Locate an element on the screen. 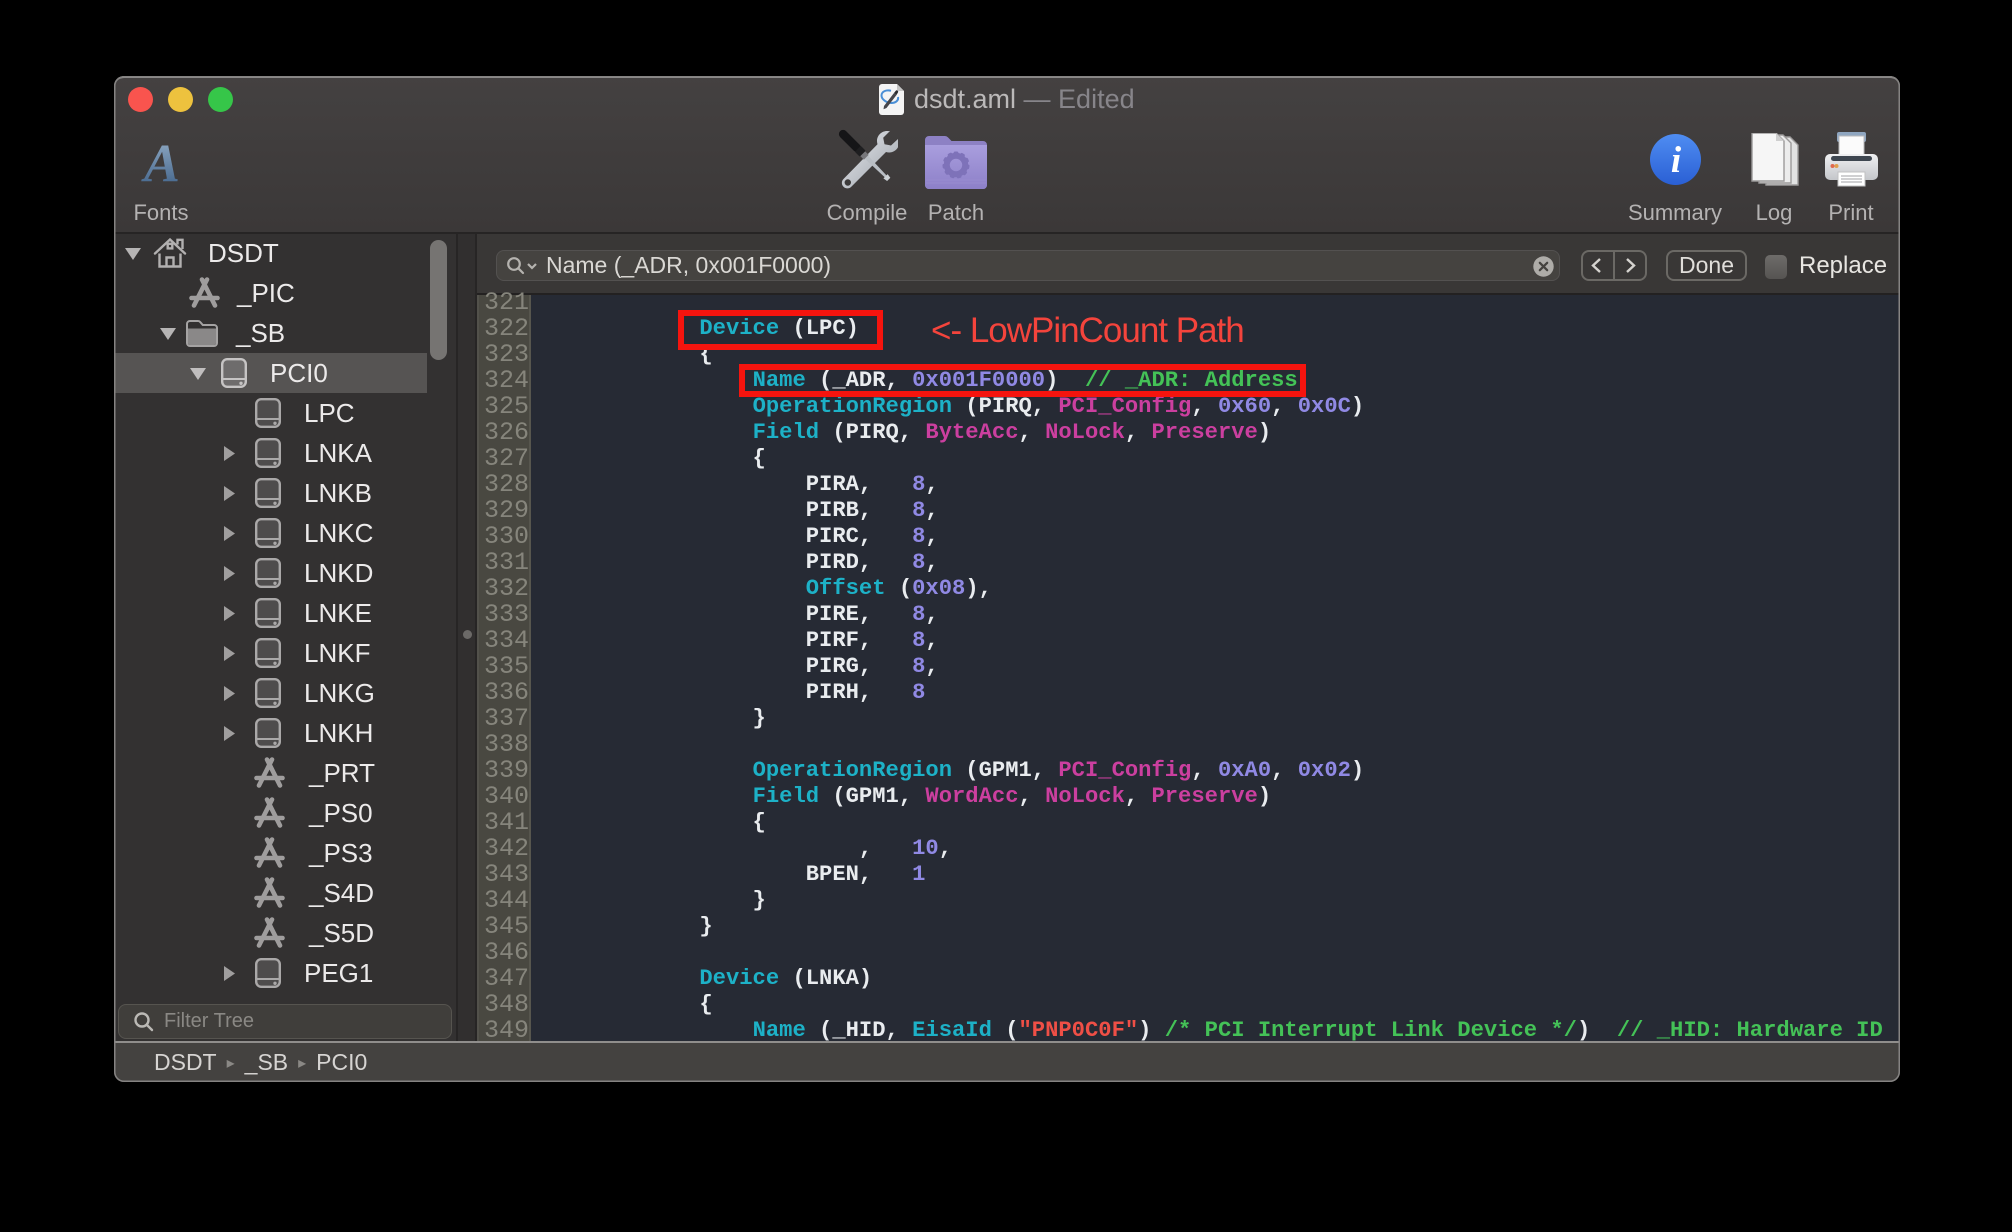  svg-text: A is located at coordinates (160, 161).